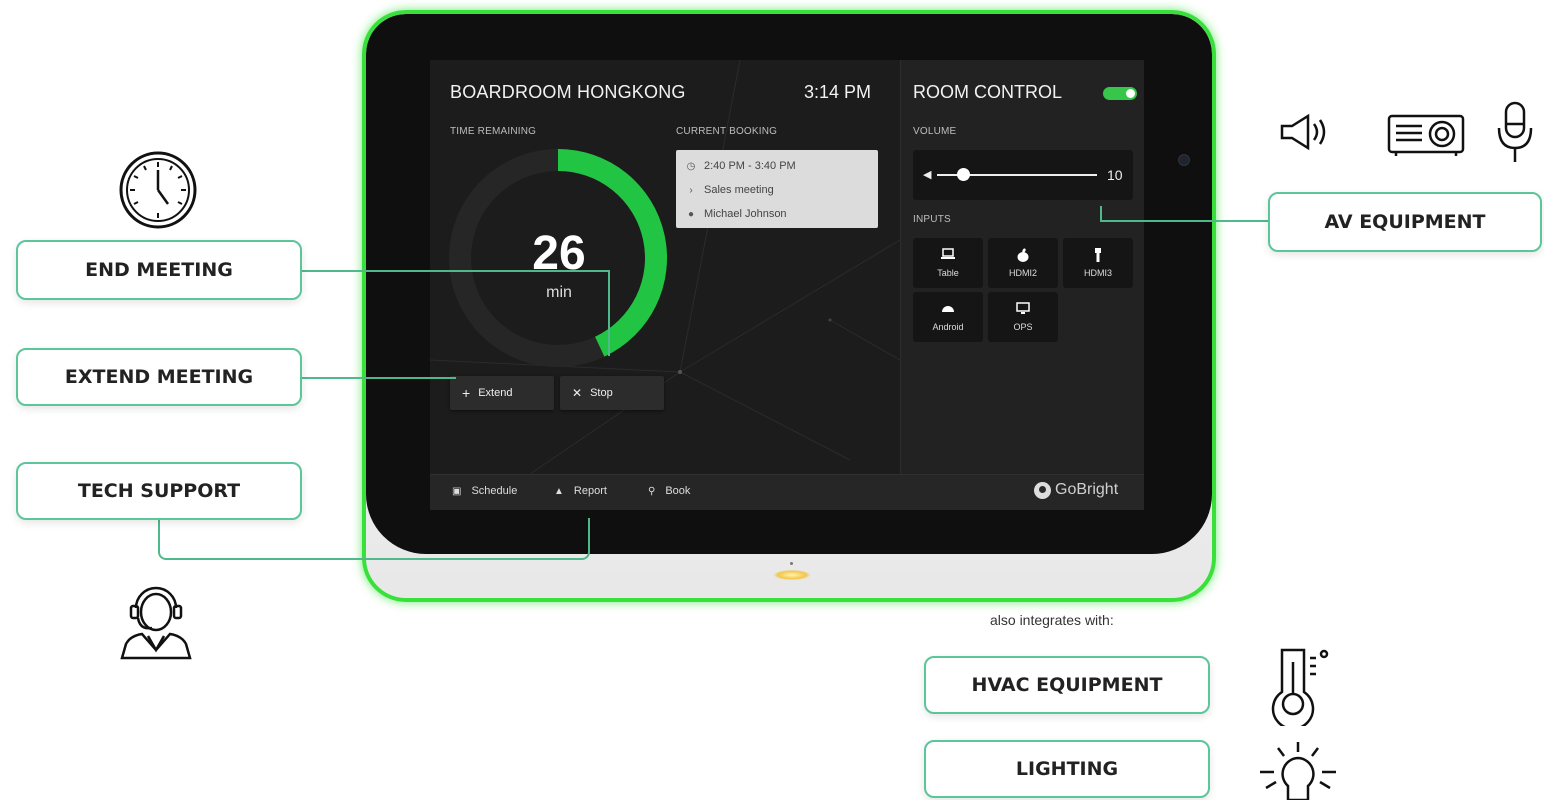  I want to click on input-hdmi3: HDMI3, so click(1098, 263).